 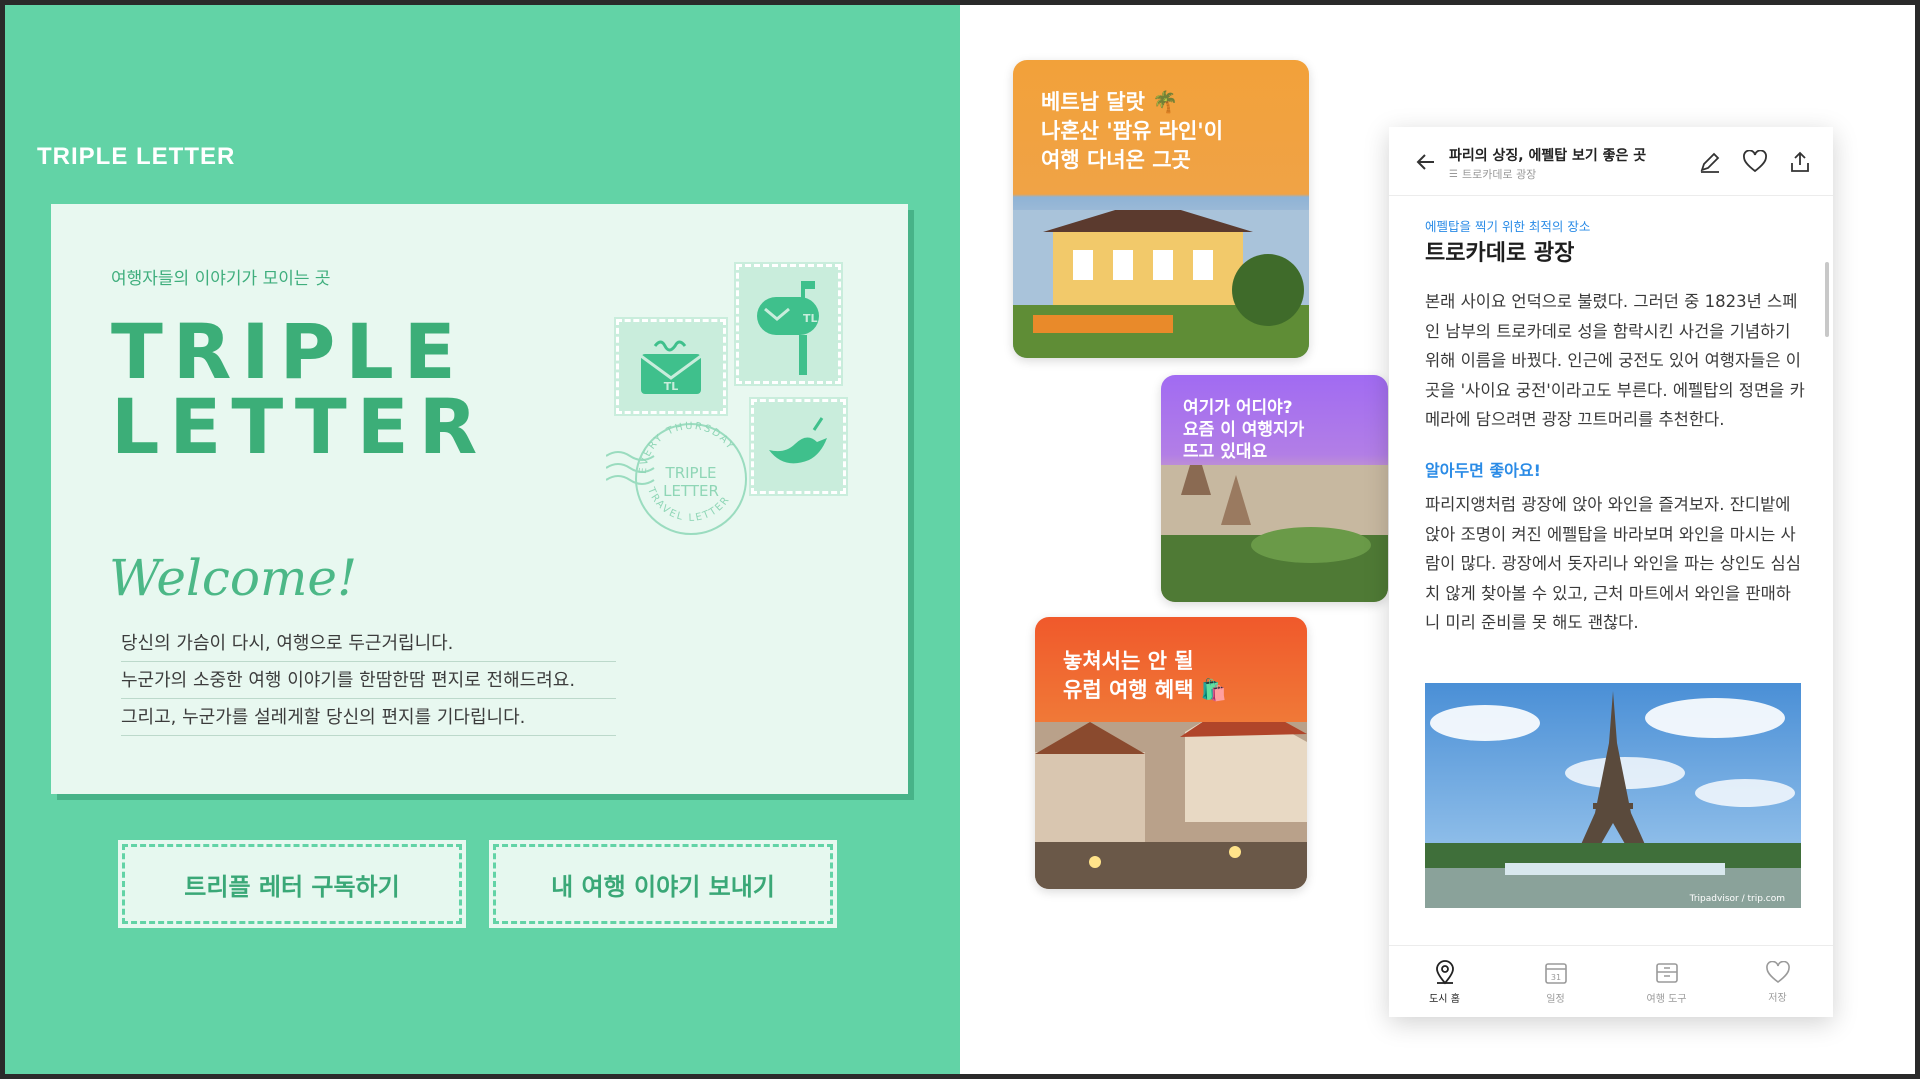 What do you see at coordinates (788, 328) in the screenshot?
I see `mailbox-icon: TL` at bounding box center [788, 328].